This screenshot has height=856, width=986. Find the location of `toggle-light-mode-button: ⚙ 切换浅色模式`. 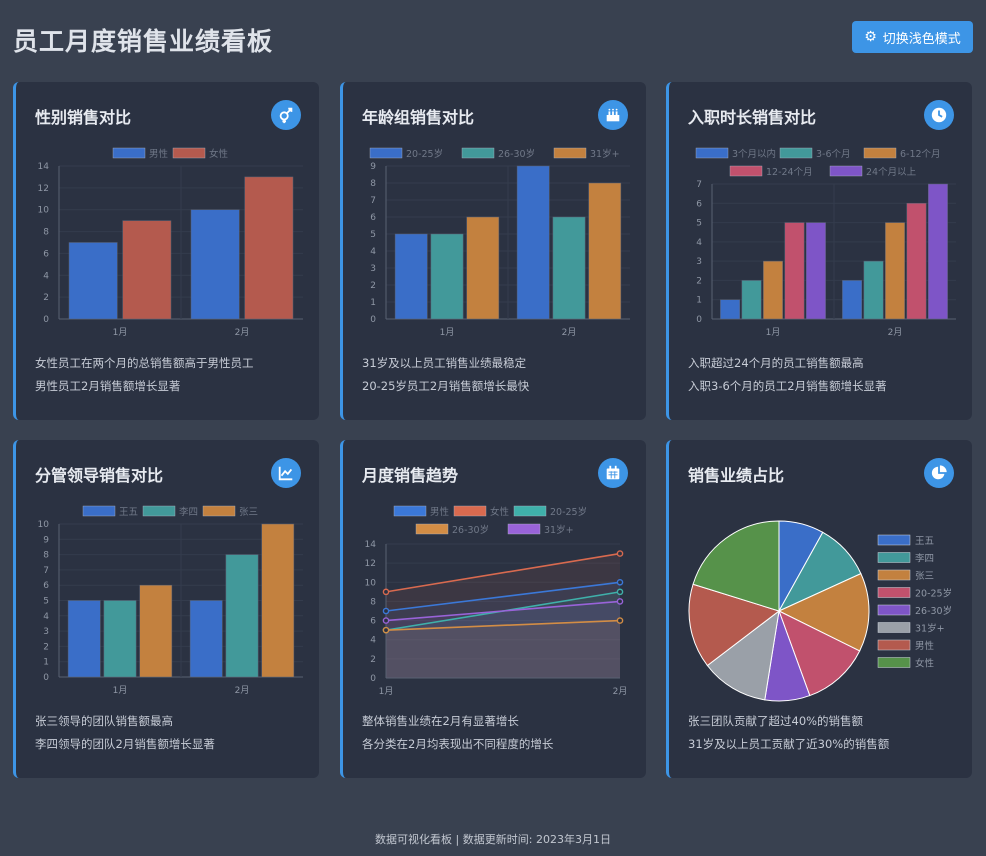

toggle-light-mode-button: ⚙ 切换浅色模式 is located at coordinates (912, 37).